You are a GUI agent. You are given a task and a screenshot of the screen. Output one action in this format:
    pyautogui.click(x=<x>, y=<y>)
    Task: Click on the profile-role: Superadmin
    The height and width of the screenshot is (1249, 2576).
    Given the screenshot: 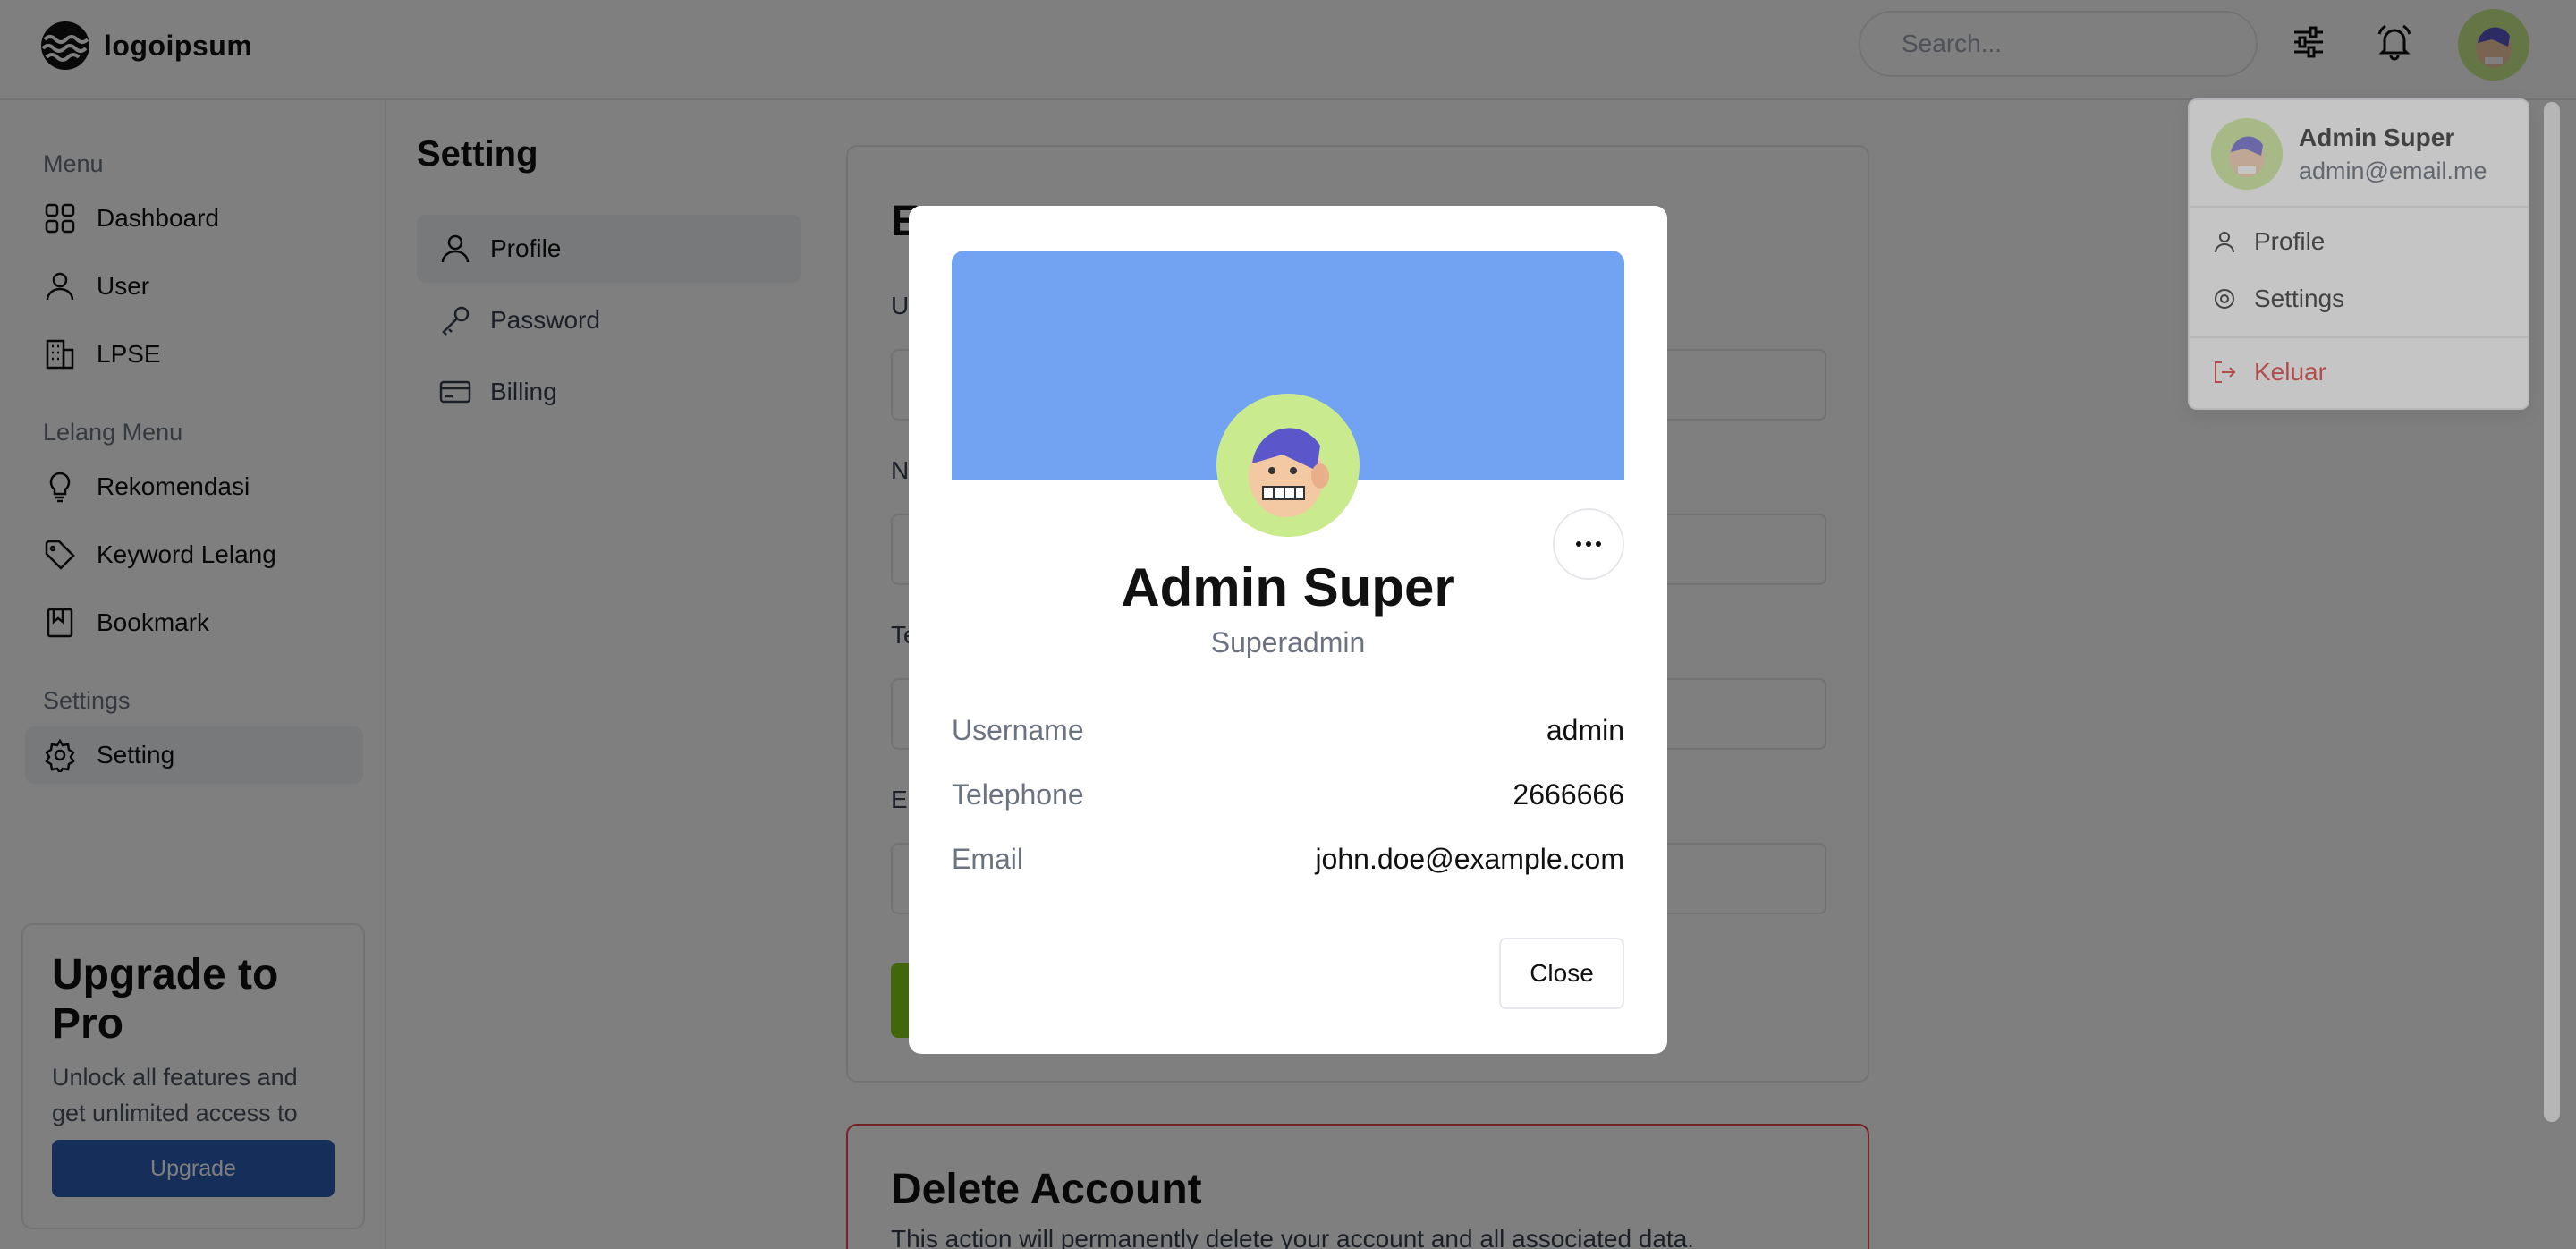 What is the action you would take?
    pyautogui.click(x=1288, y=642)
    